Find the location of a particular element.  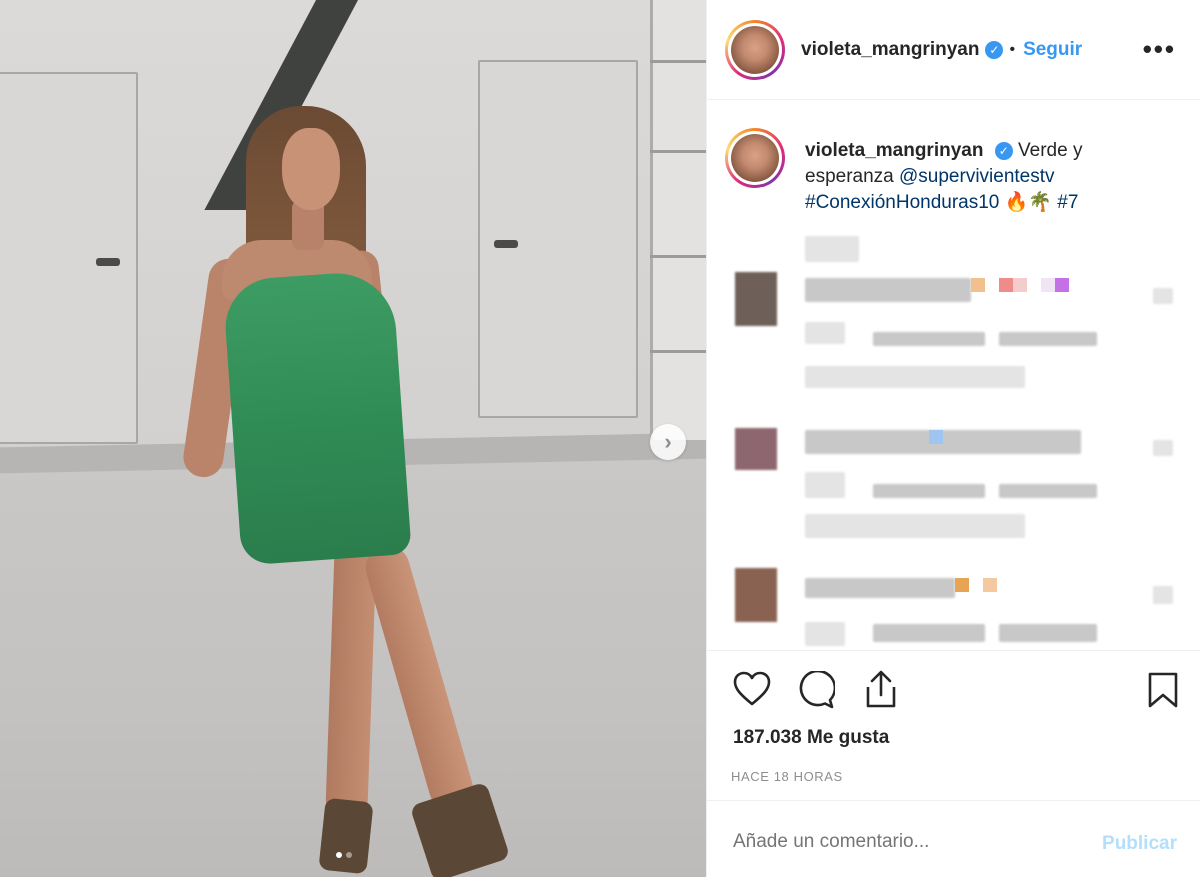

chevron-right-icon: › is located at coordinates (668, 441).